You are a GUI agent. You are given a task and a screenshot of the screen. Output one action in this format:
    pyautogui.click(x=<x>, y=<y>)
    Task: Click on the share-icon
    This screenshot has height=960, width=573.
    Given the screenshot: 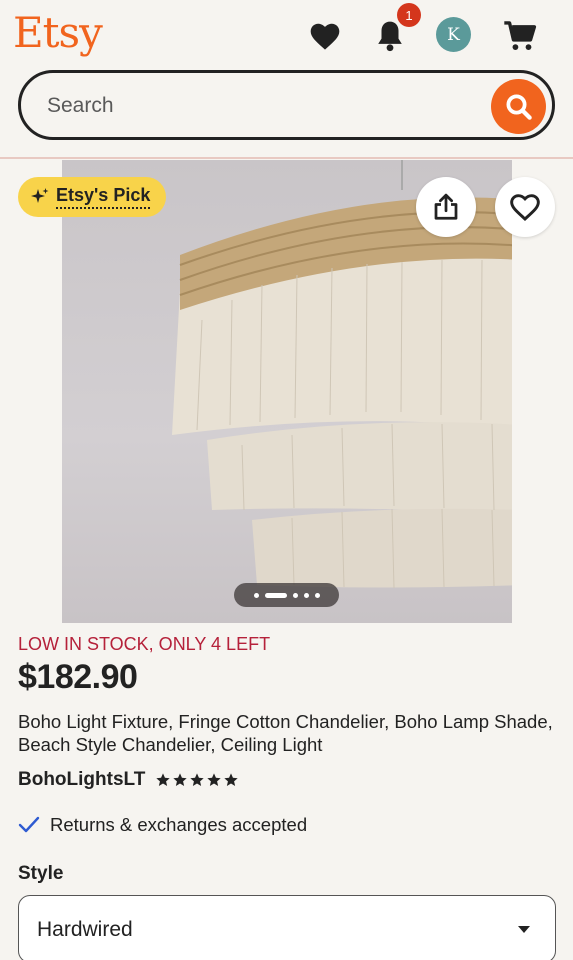 What is the action you would take?
    pyautogui.click(x=446, y=206)
    